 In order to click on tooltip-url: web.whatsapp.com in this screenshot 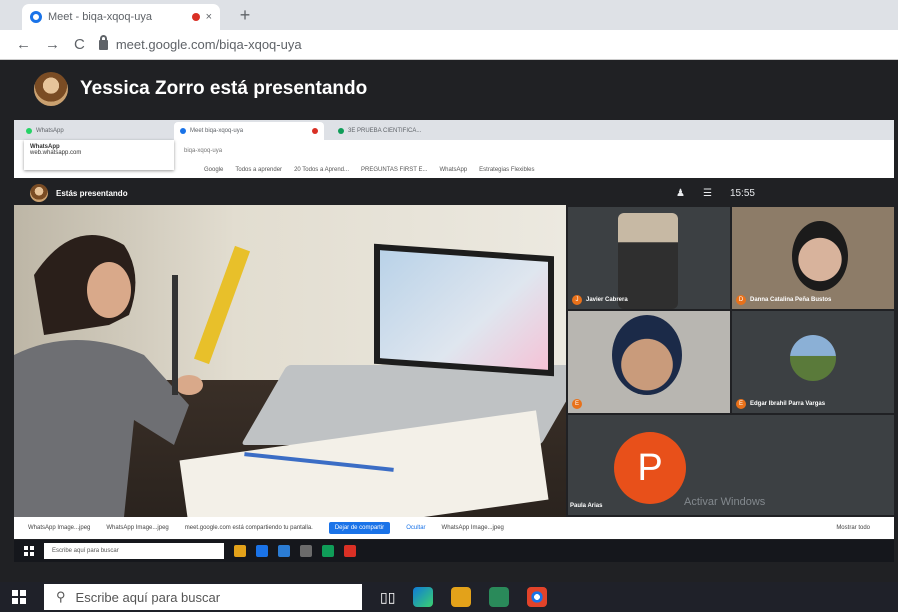, I will do `click(56, 153)`.